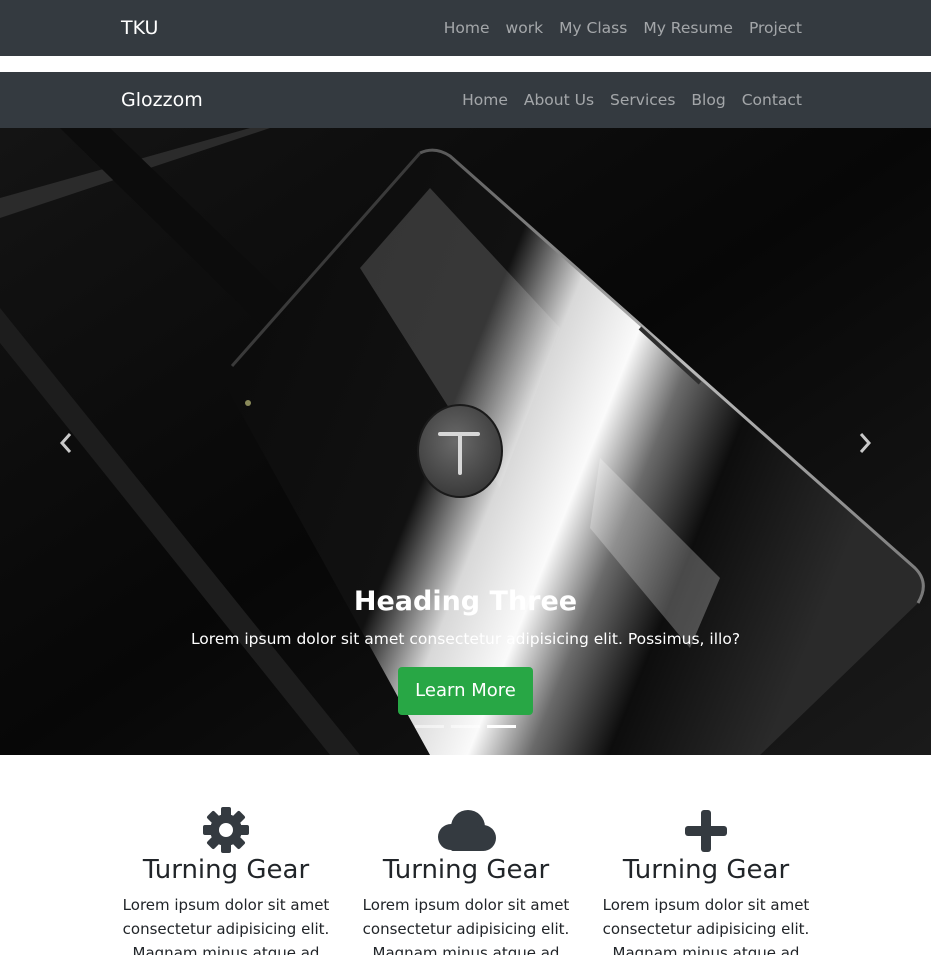 Image resolution: width=931 pixels, height=955 pixels. I want to click on top-nav-link-home: Home, so click(467, 28).